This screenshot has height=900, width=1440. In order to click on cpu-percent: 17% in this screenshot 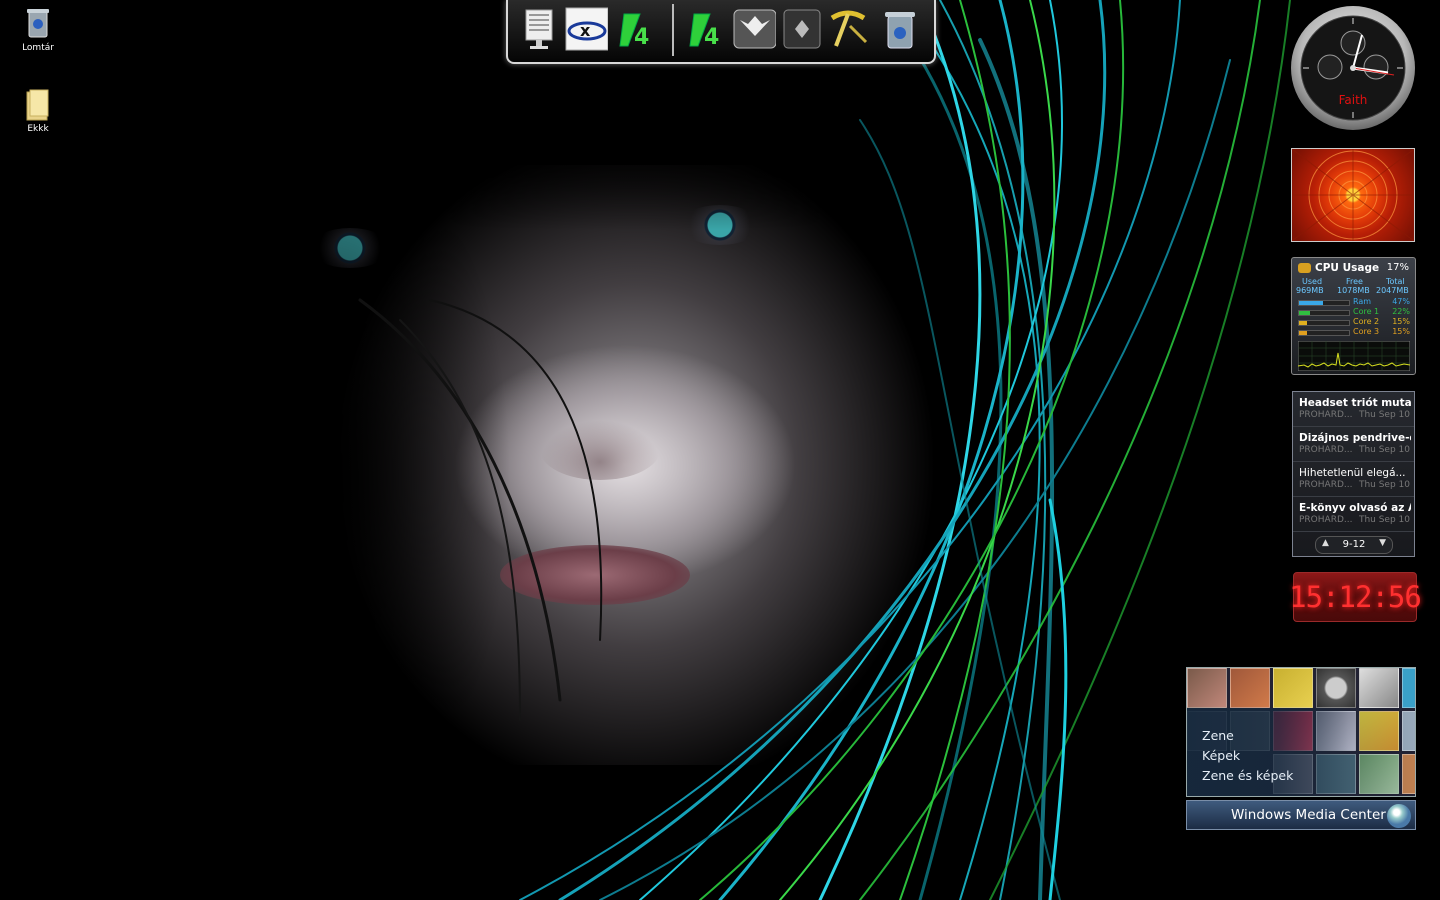, I will do `click(1397, 267)`.